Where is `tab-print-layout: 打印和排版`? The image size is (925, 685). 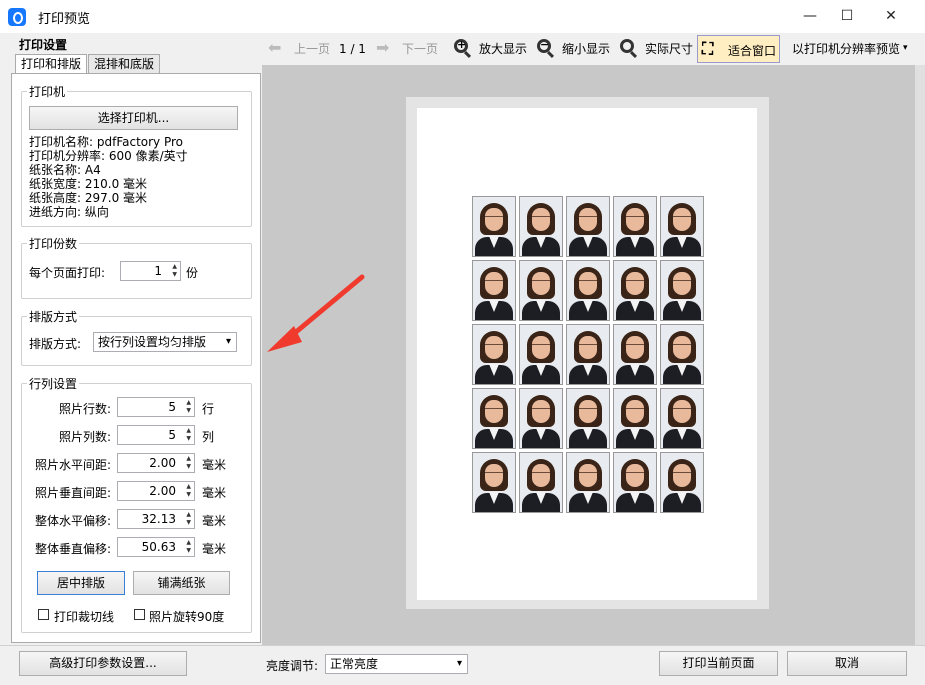 tab-print-layout: 打印和排版 is located at coordinates (51, 64).